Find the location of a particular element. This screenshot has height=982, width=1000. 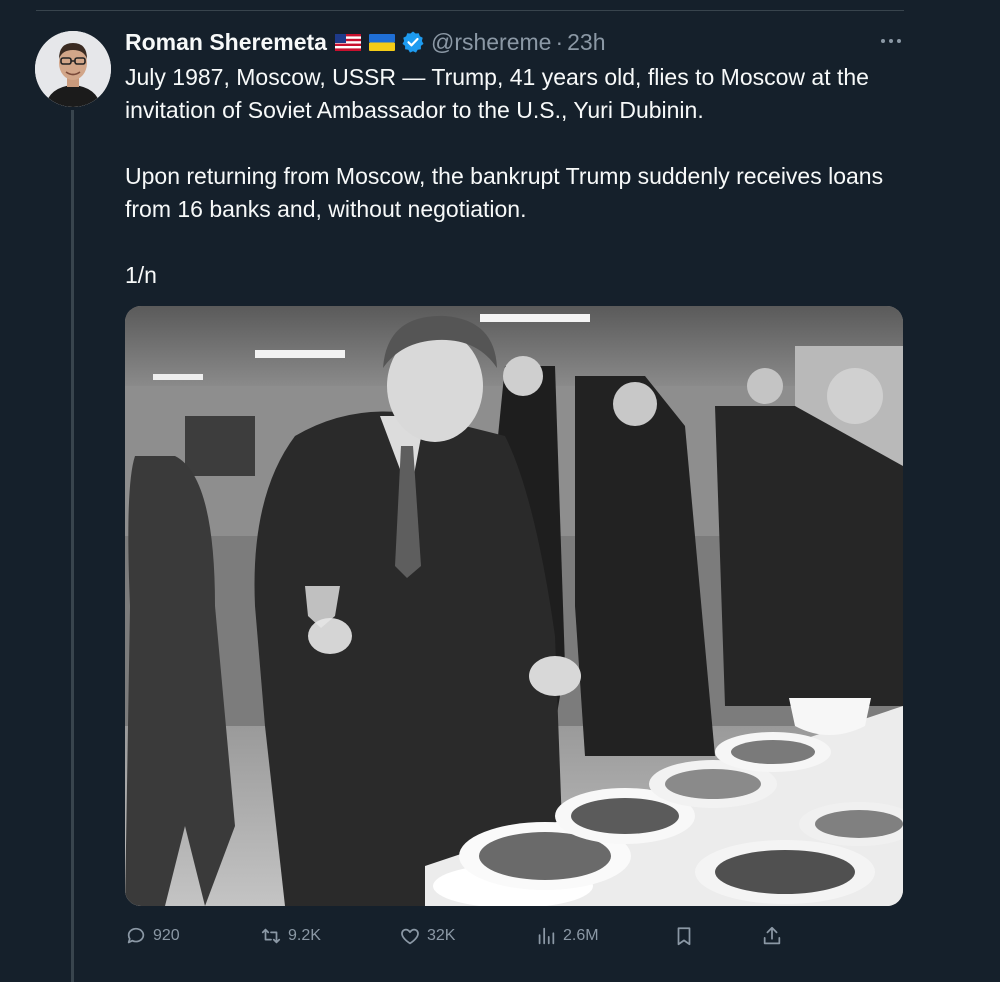

avatar is located at coordinates (73, 69).